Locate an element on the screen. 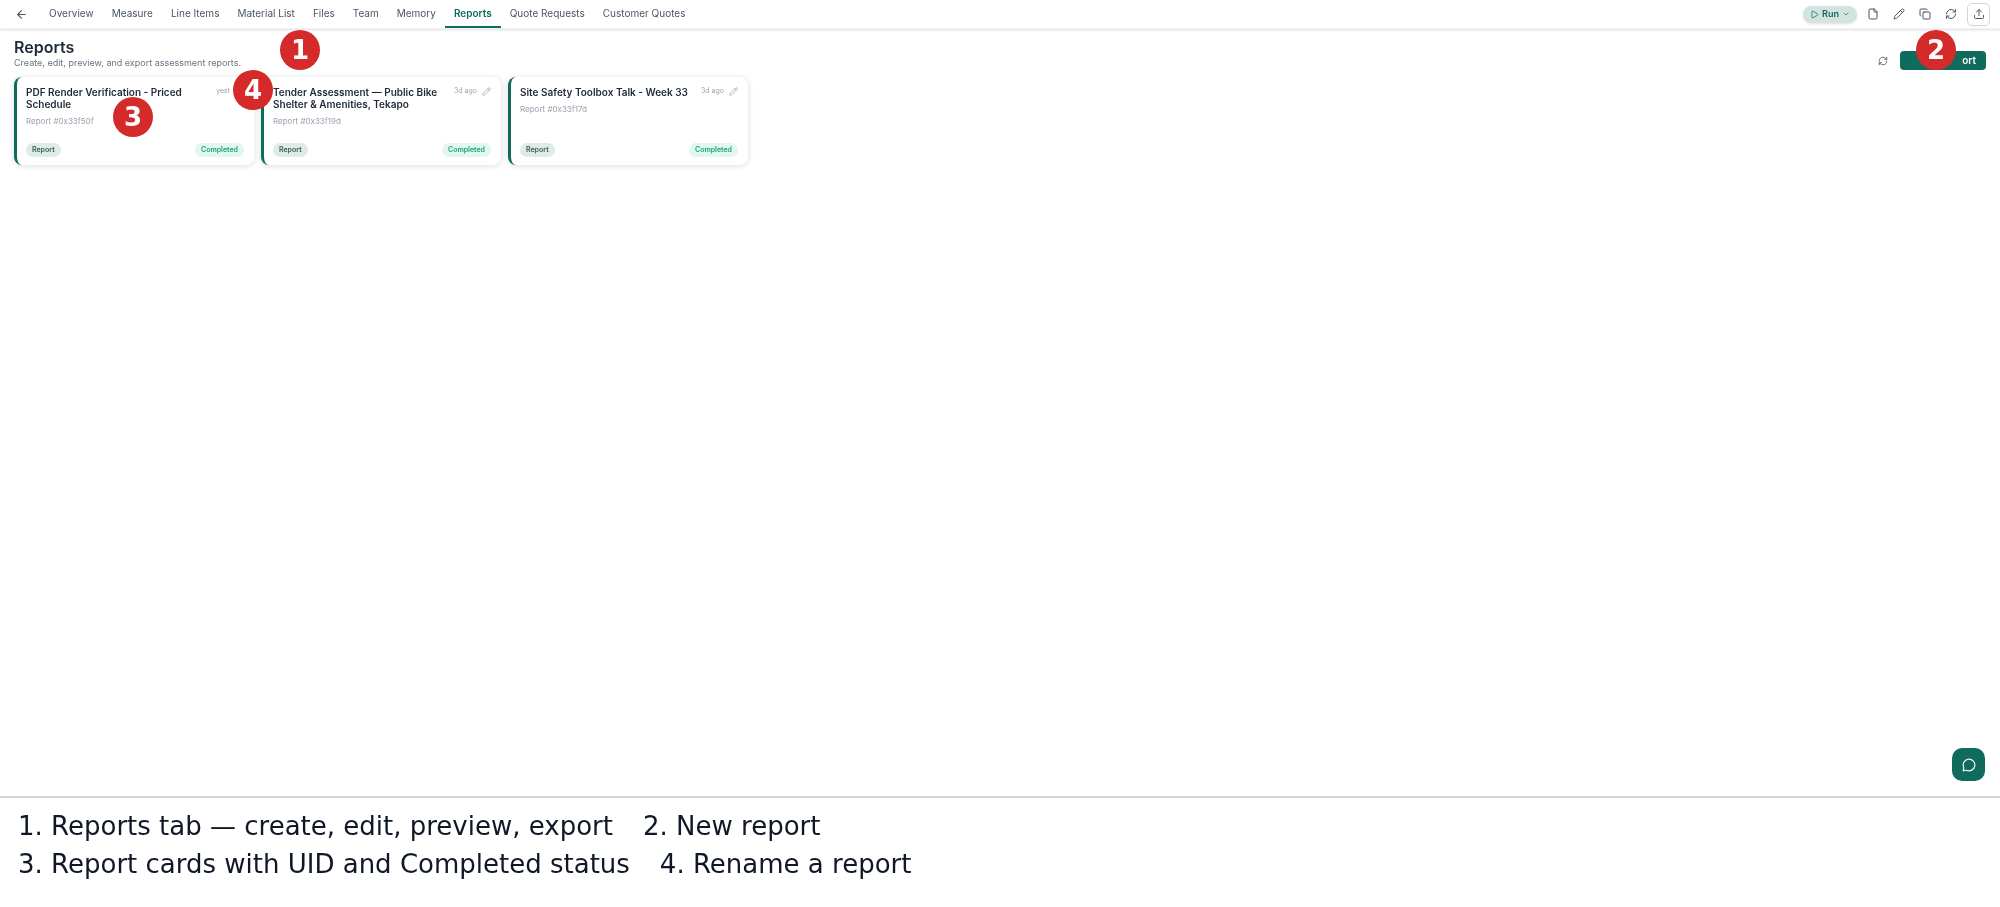 The width and height of the screenshot is (2000, 907). page-subtitle: Create, edit, preview, and export assessment reports. is located at coordinates (128, 63).